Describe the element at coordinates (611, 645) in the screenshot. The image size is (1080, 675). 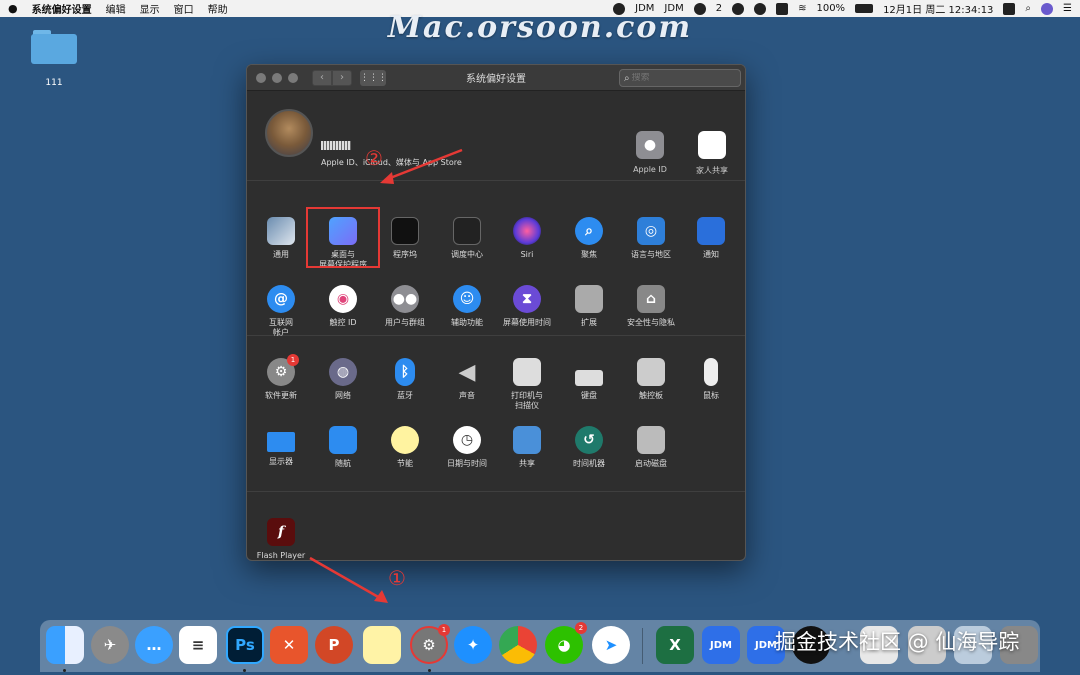
I see `feishu-icon: ➤` at that location.